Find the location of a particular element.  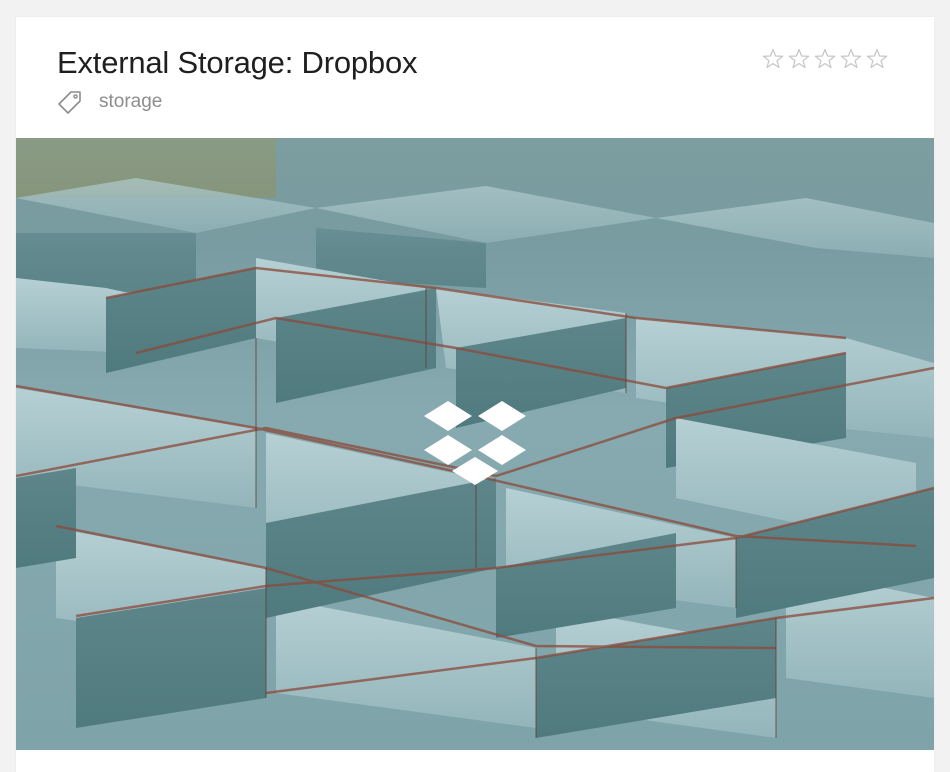

star-rating is located at coordinates (825, 59).